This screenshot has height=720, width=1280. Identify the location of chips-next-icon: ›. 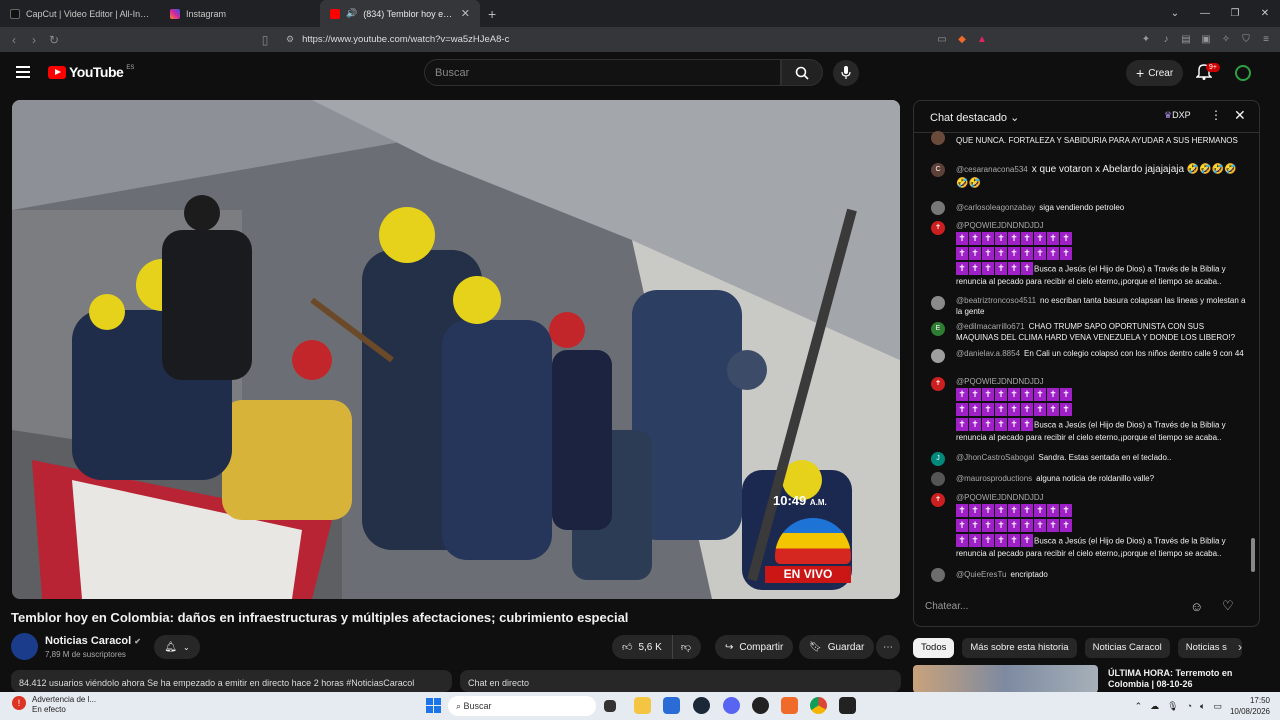
(1240, 647).